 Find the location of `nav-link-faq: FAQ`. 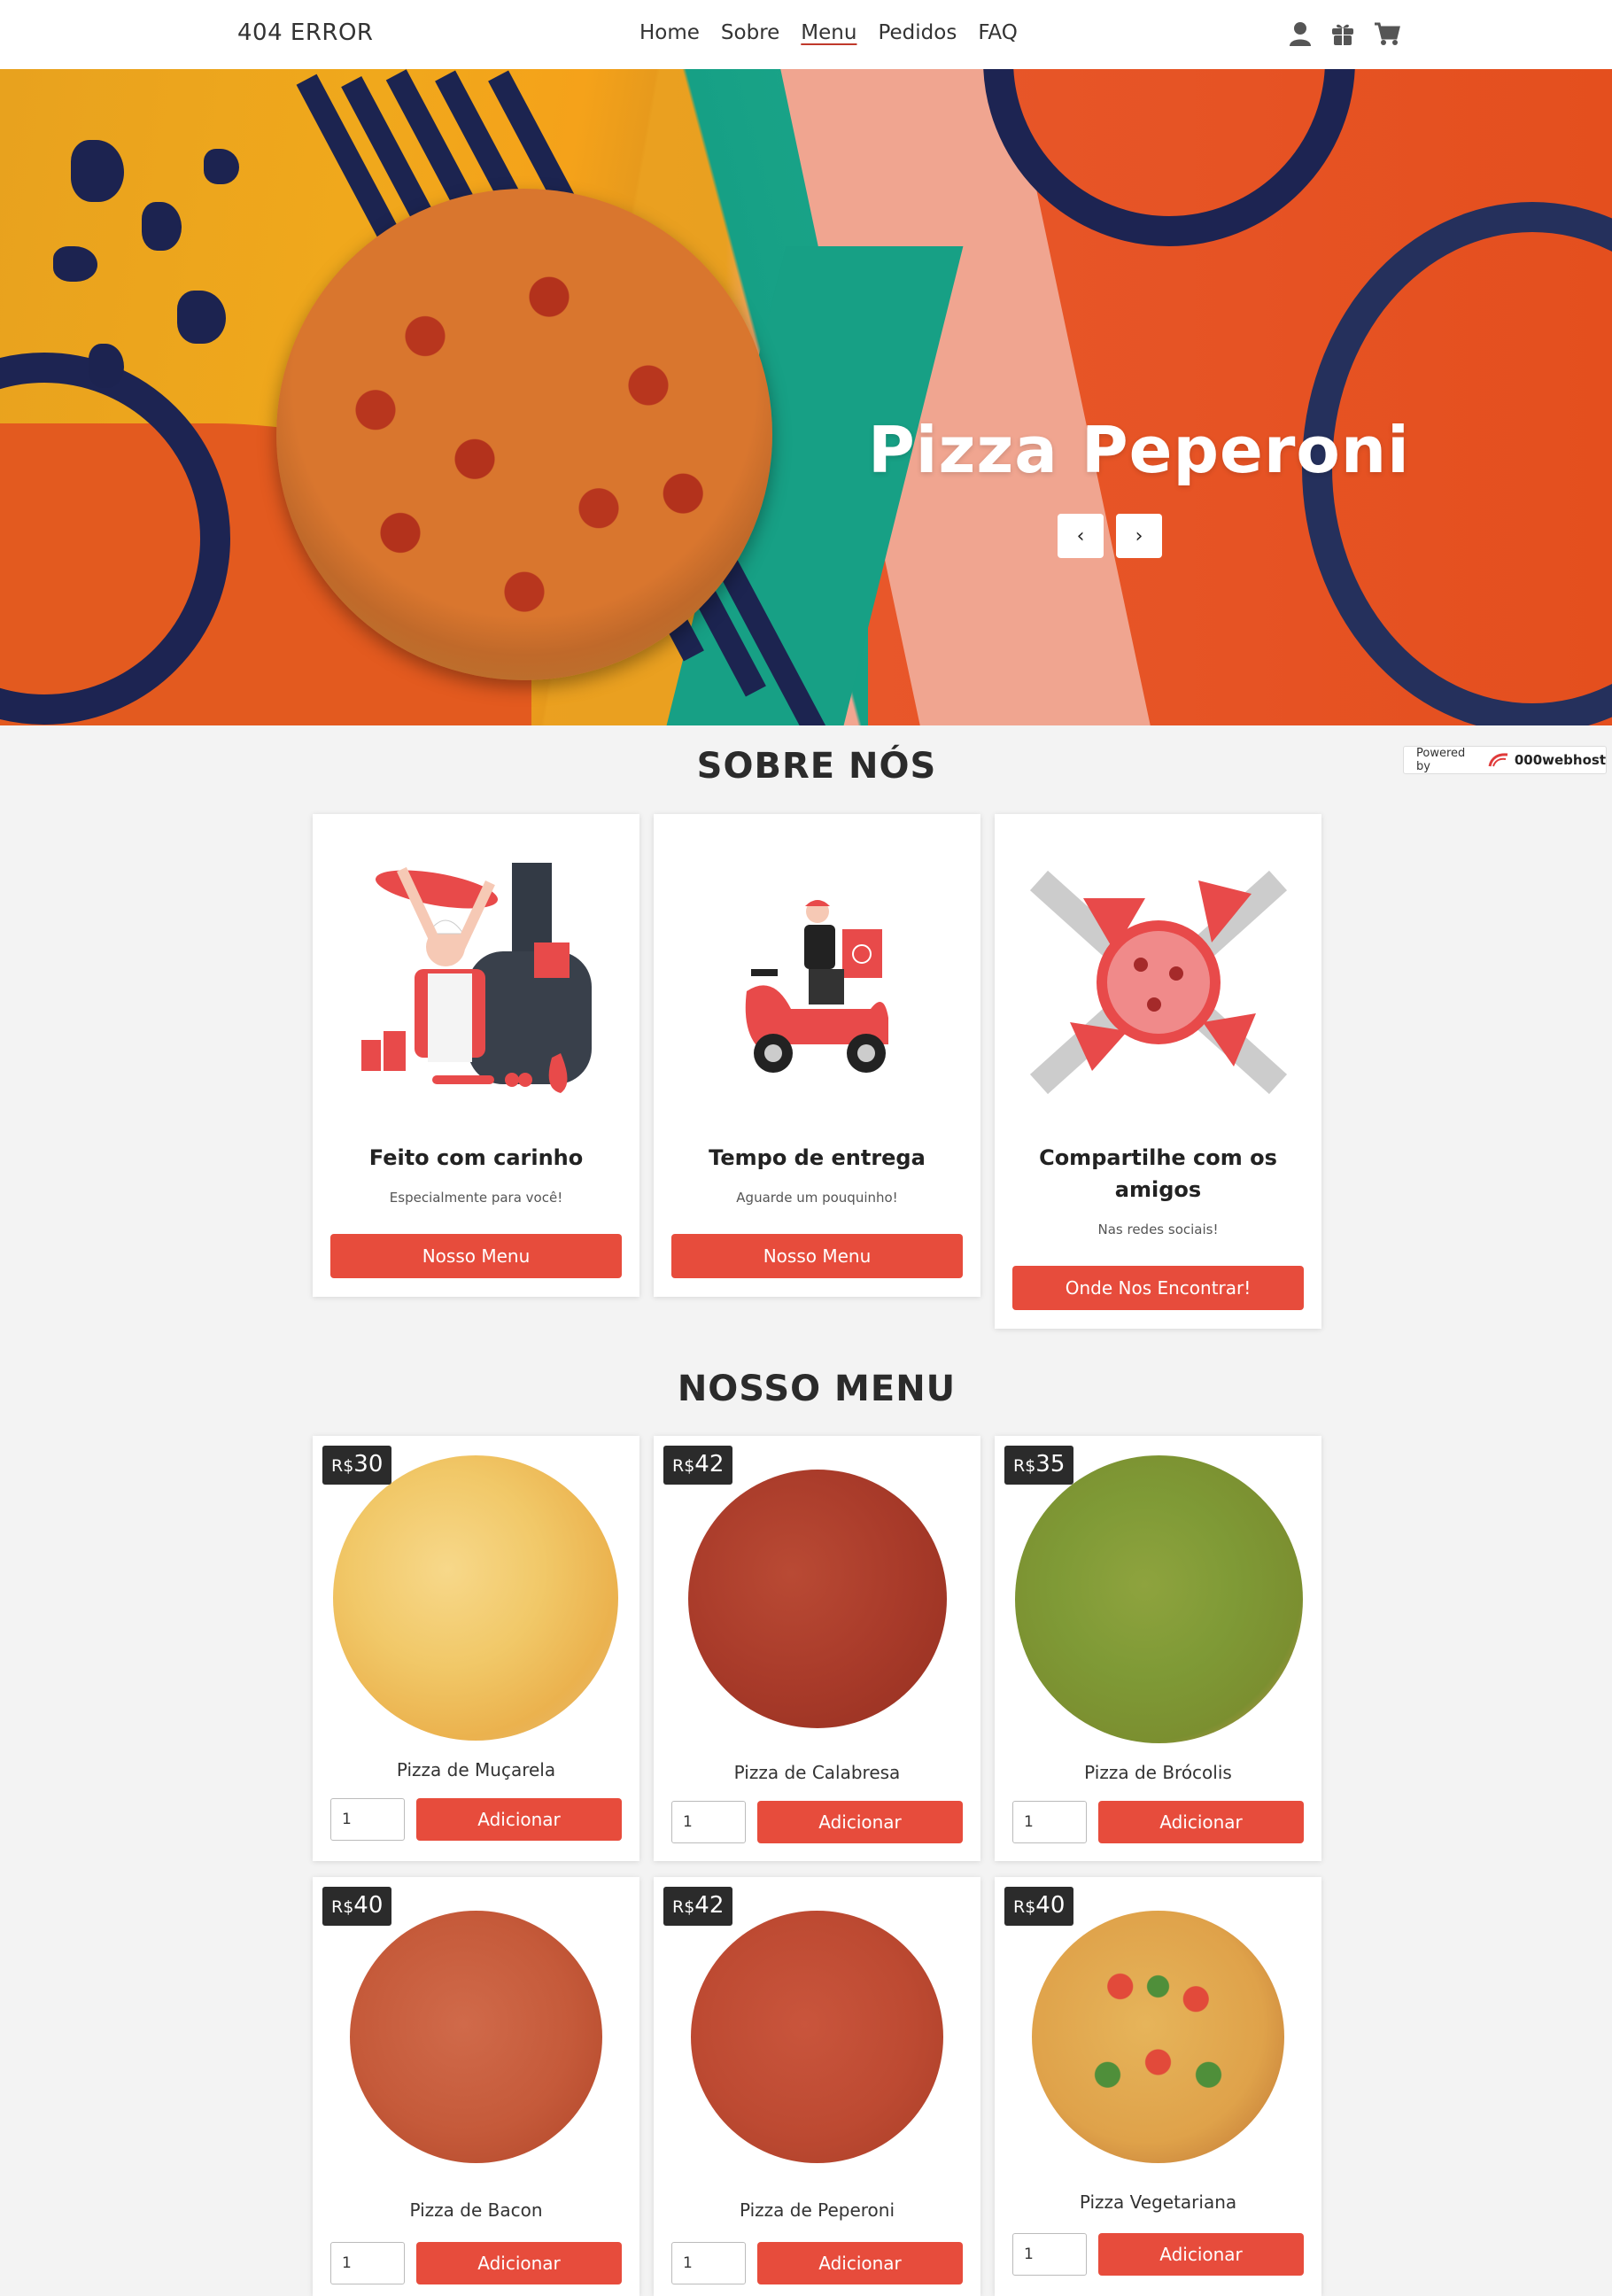

nav-link-faq: FAQ is located at coordinates (998, 32).